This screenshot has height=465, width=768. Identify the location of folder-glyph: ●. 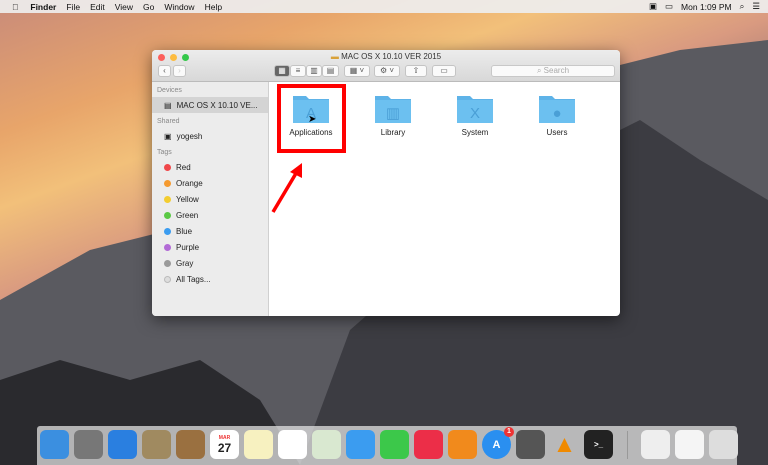
(556, 113).